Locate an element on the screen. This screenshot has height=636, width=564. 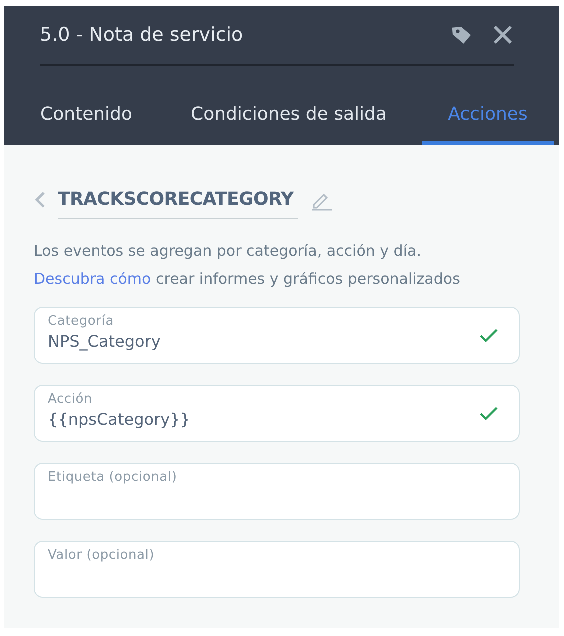
tab: Acciones is located at coordinates (488, 116).